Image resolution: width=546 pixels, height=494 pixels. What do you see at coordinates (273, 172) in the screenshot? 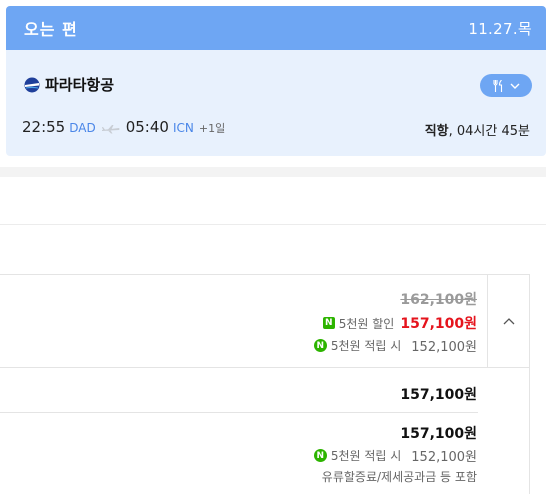
I see `section-divider` at bounding box center [273, 172].